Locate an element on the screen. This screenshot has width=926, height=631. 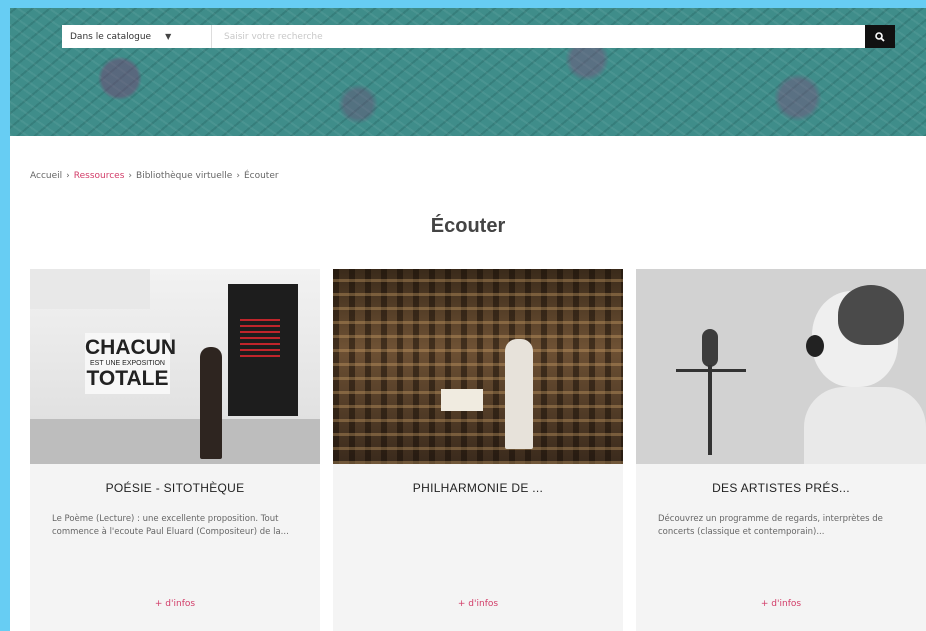
card-image-exhibition: CHACUN EST UNE EXPOSITION TOTALE is located at coordinates (175, 366).